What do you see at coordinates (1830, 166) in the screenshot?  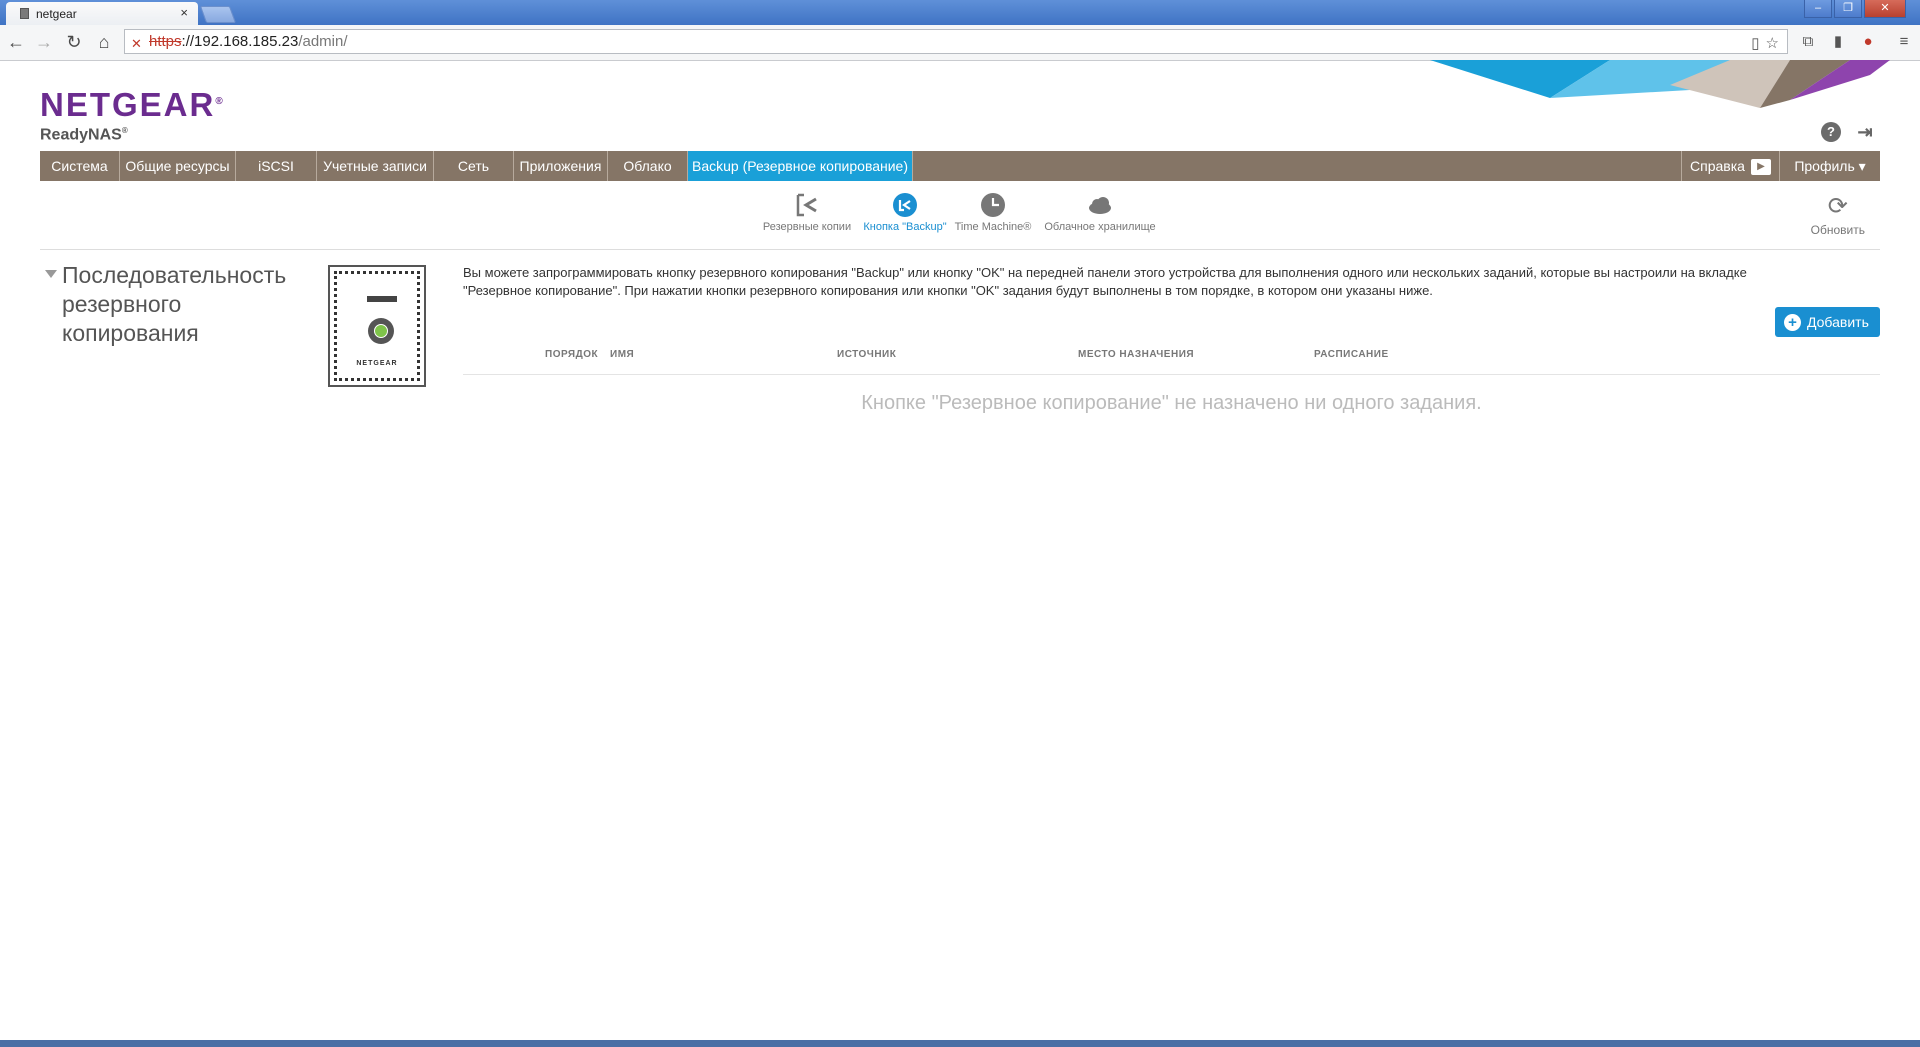 I see `nav-profile: Профиль ▾` at bounding box center [1830, 166].